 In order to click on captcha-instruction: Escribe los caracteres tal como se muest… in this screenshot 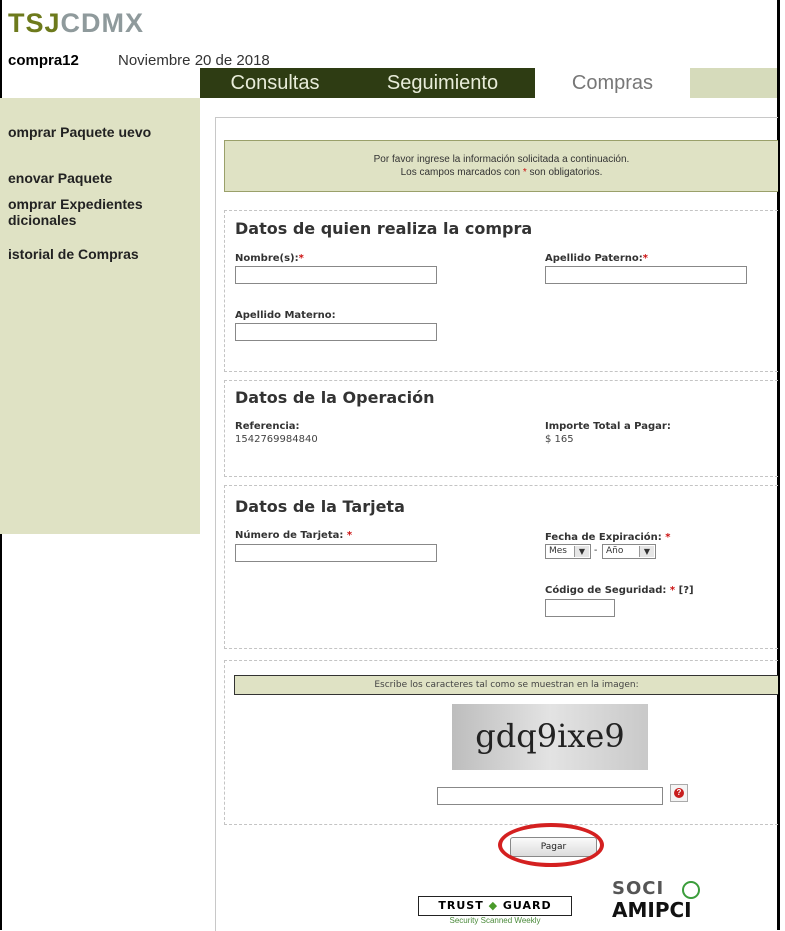, I will do `click(506, 685)`.